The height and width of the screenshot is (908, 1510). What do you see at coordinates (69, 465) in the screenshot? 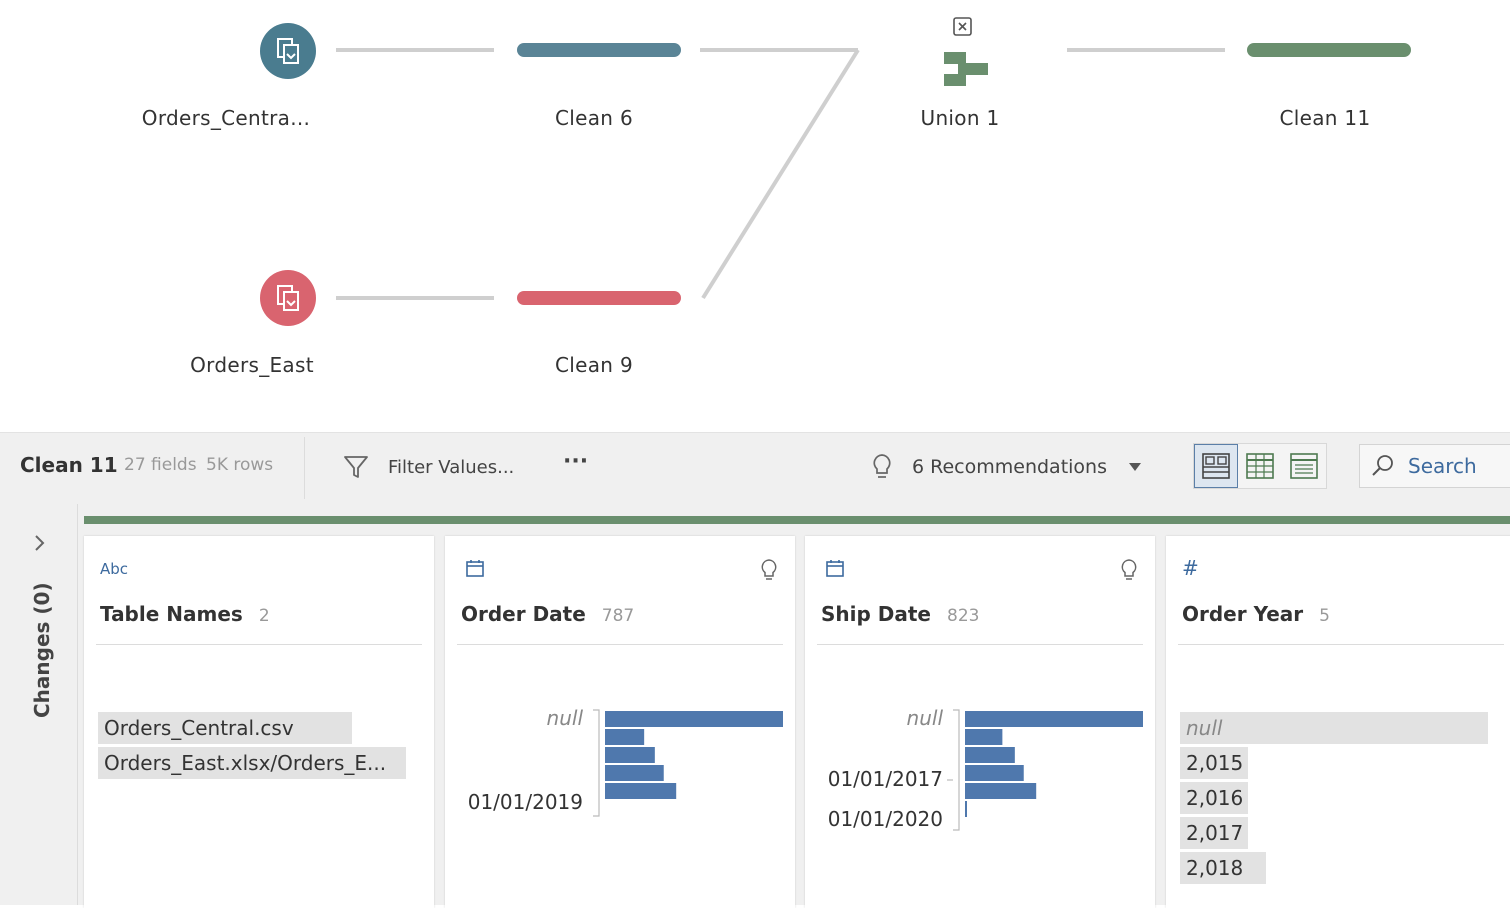
I see `step-title: Clean 11` at bounding box center [69, 465].